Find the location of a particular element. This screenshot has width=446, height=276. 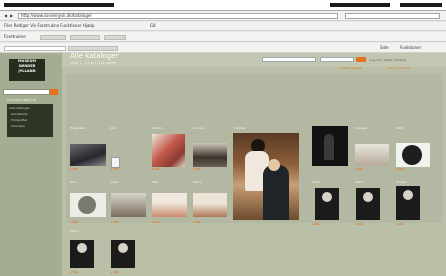

view-select: Vis: 24 pr. side is located at coordinates (399, 68).